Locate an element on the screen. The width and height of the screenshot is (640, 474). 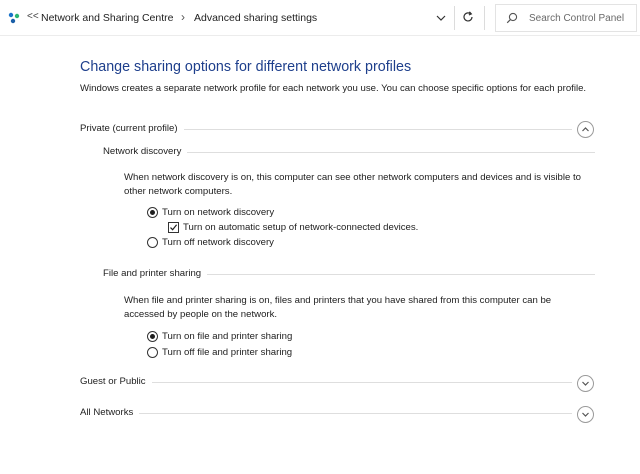
profile-header-all-networks: All Networks is located at coordinates (110, 412).